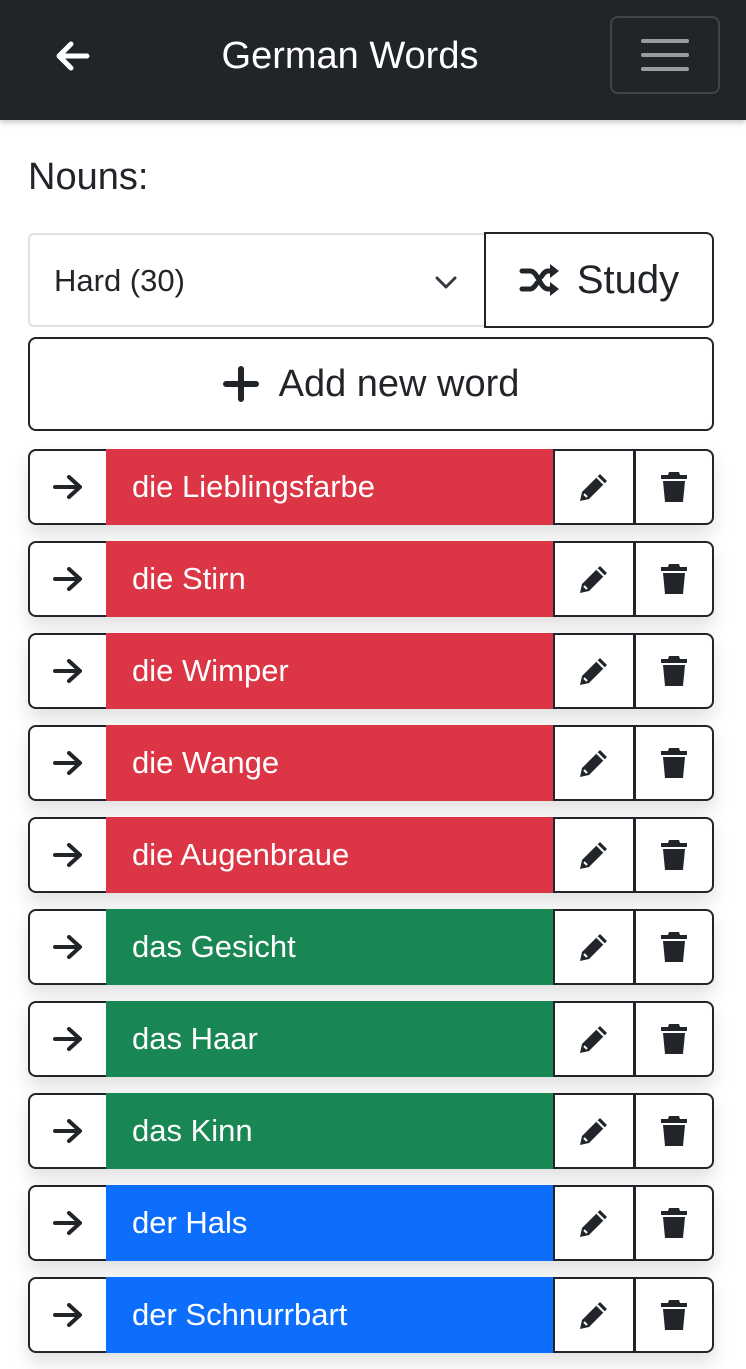 The height and width of the screenshot is (1369, 746). What do you see at coordinates (329, 1223) in the screenshot?
I see `word-label: der Hals` at bounding box center [329, 1223].